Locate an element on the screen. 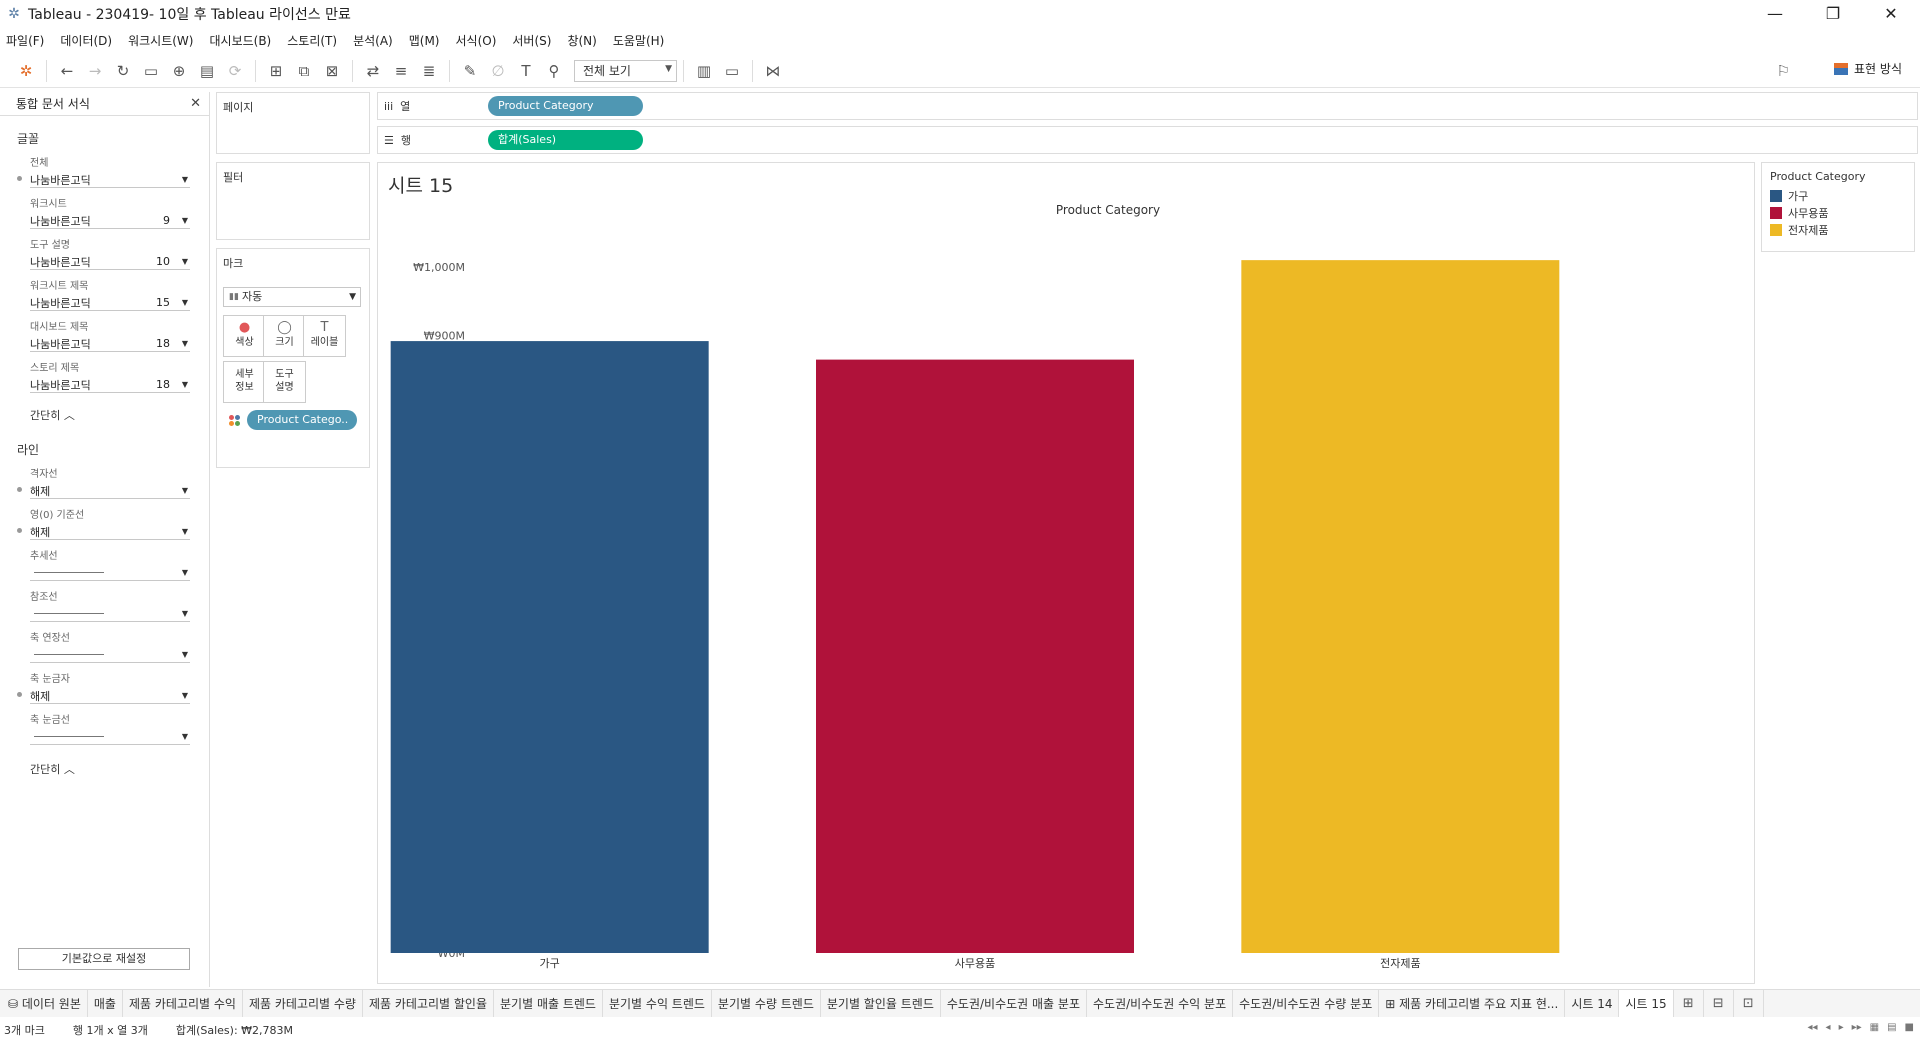  columns-pill: Product Category is located at coordinates (565, 106).